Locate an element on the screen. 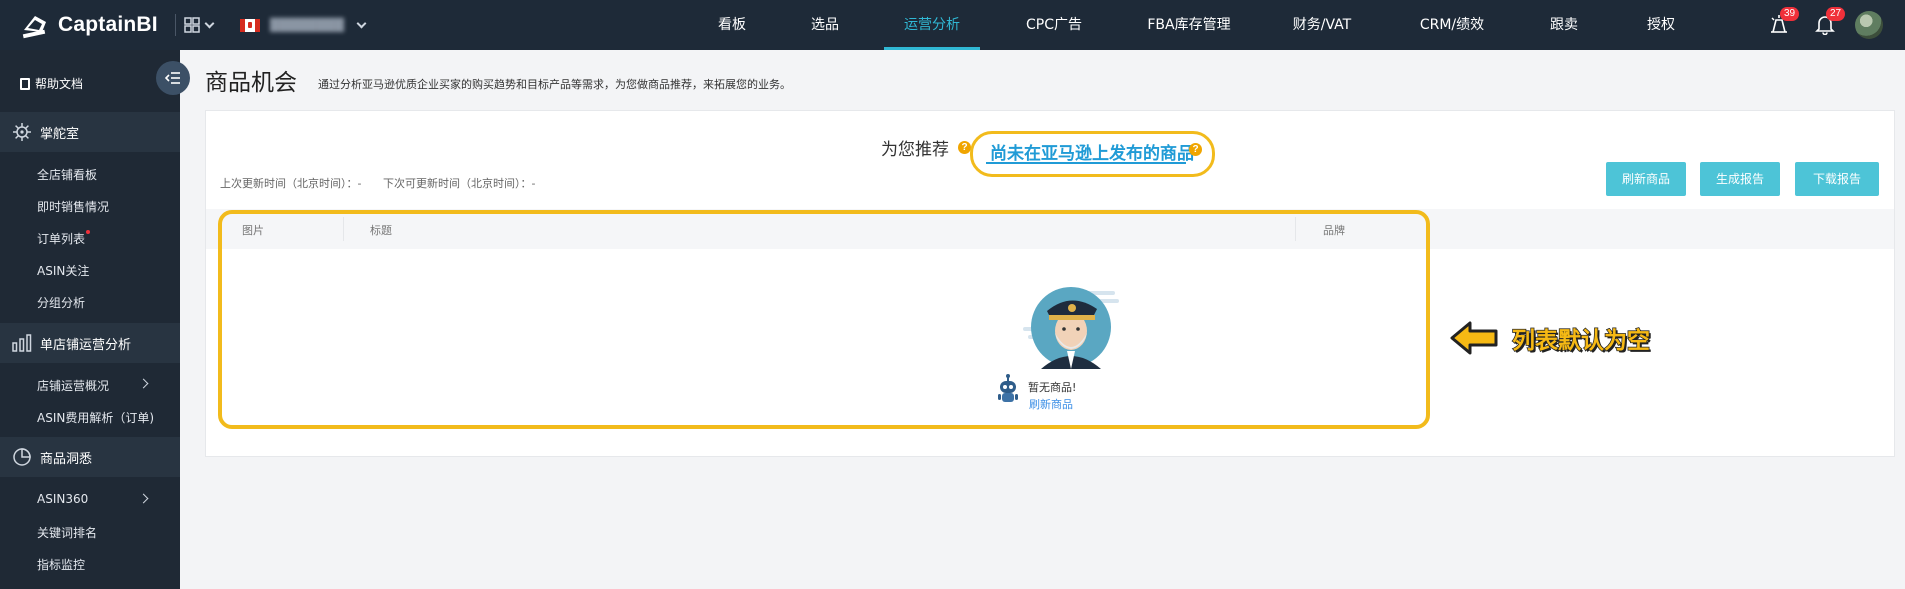 This screenshot has height=589, width=1905. notification-badge: 27 is located at coordinates (1836, 14).